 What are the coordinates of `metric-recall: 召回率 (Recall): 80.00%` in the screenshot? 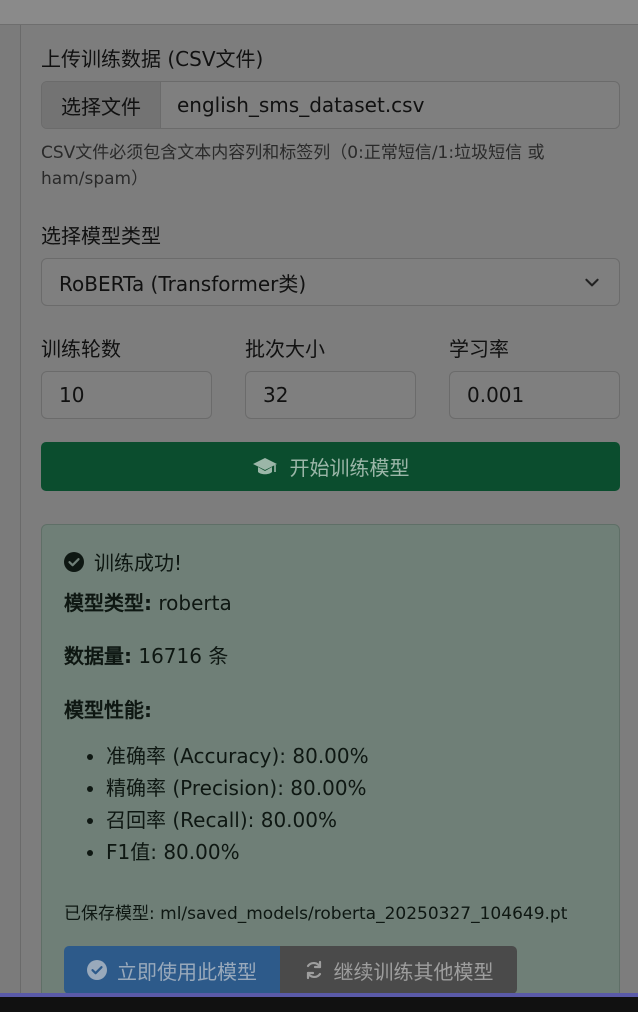 It's located at (237, 820).